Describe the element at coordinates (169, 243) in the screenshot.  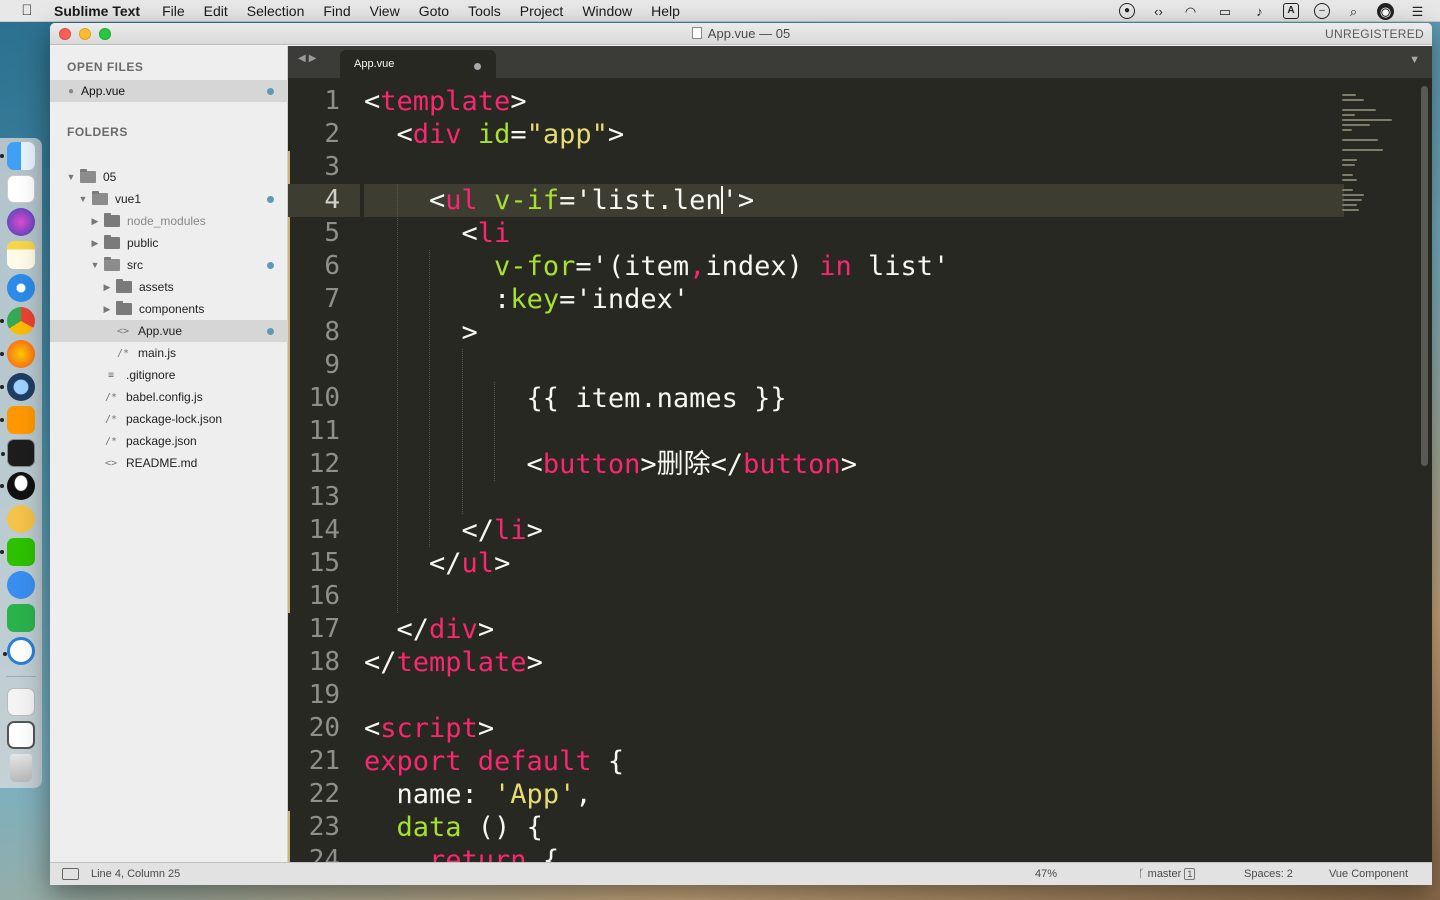
I see `folder-row: ▶ public` at that location.